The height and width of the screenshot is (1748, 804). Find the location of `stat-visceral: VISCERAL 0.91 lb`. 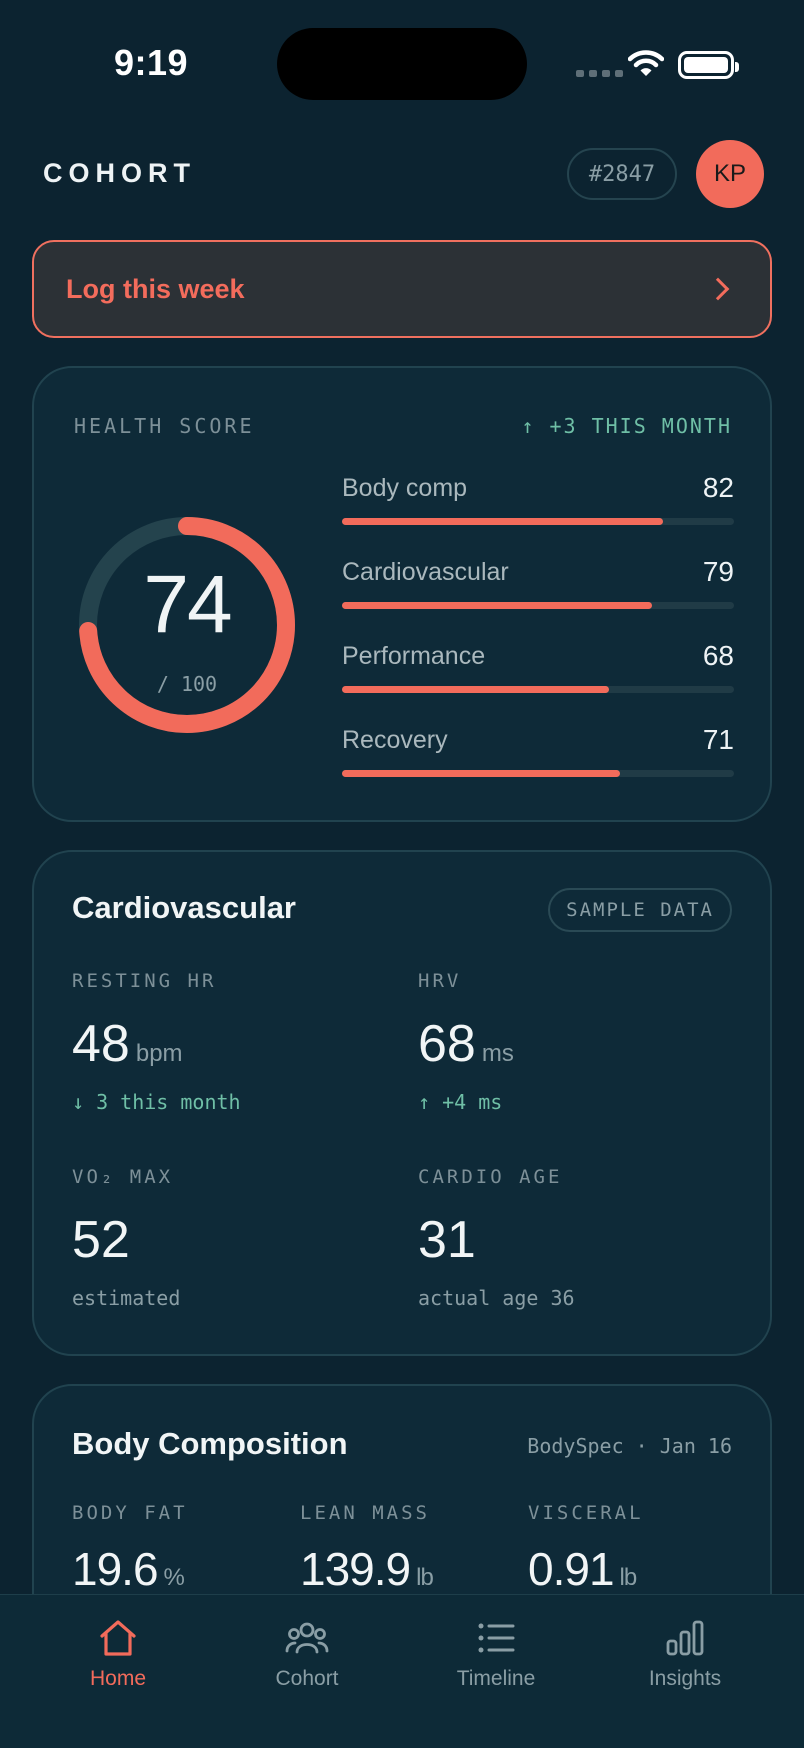

stat-visceral: VISCERAL 0.91 lb is located at coordinates (638, 1549).